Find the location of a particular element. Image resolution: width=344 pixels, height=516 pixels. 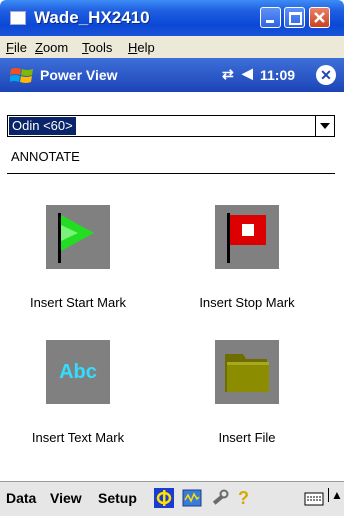

chevron-down-icon is located at coordinates (324, 126).